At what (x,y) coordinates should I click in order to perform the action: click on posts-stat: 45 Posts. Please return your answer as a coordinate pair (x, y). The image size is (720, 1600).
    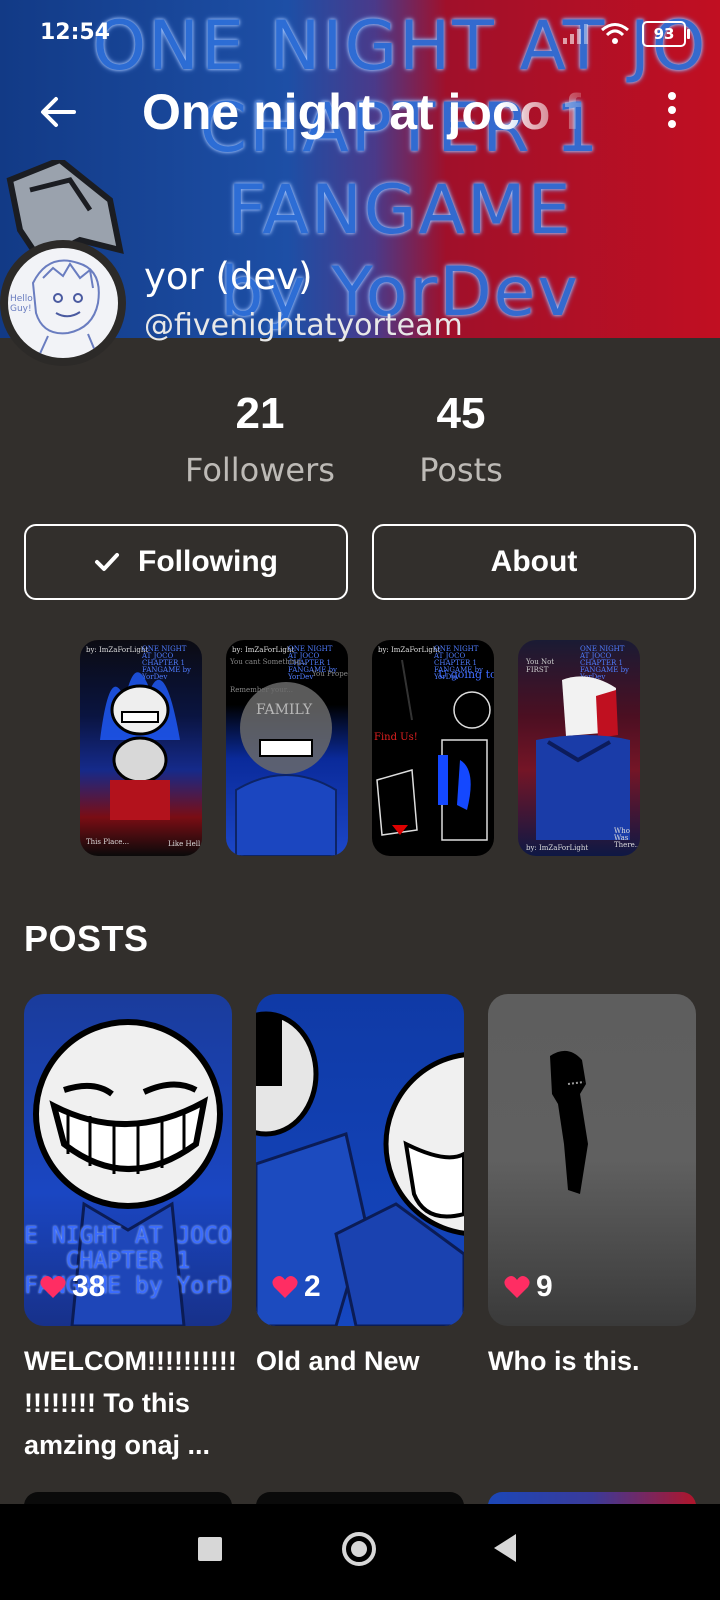
    Looking at the image, I should click on (461, 444).